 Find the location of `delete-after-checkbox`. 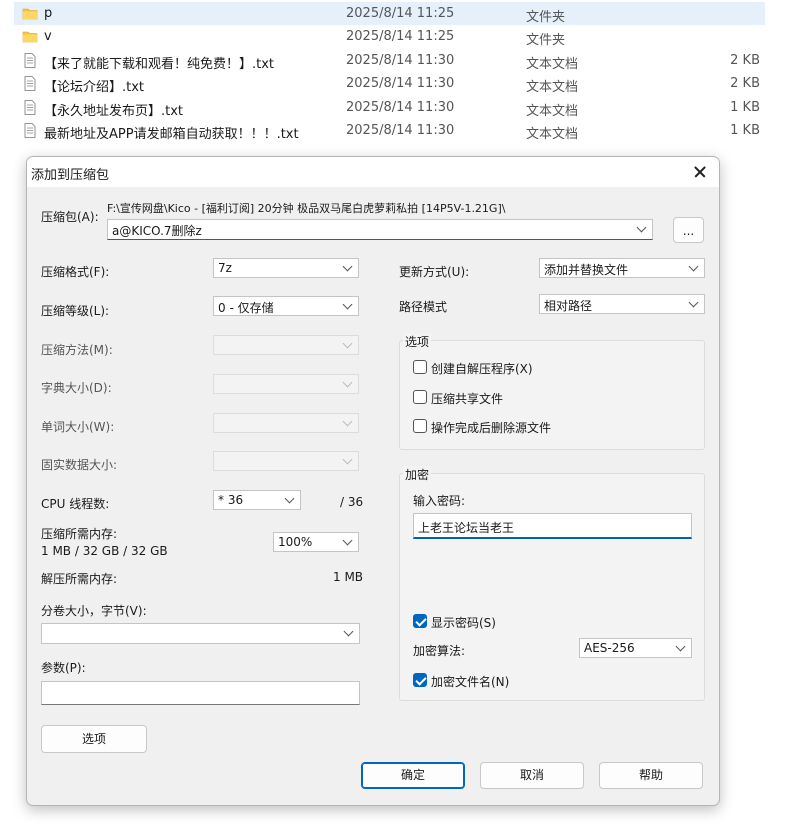

delete-after-checkbox is located at coordinates (420, 426).